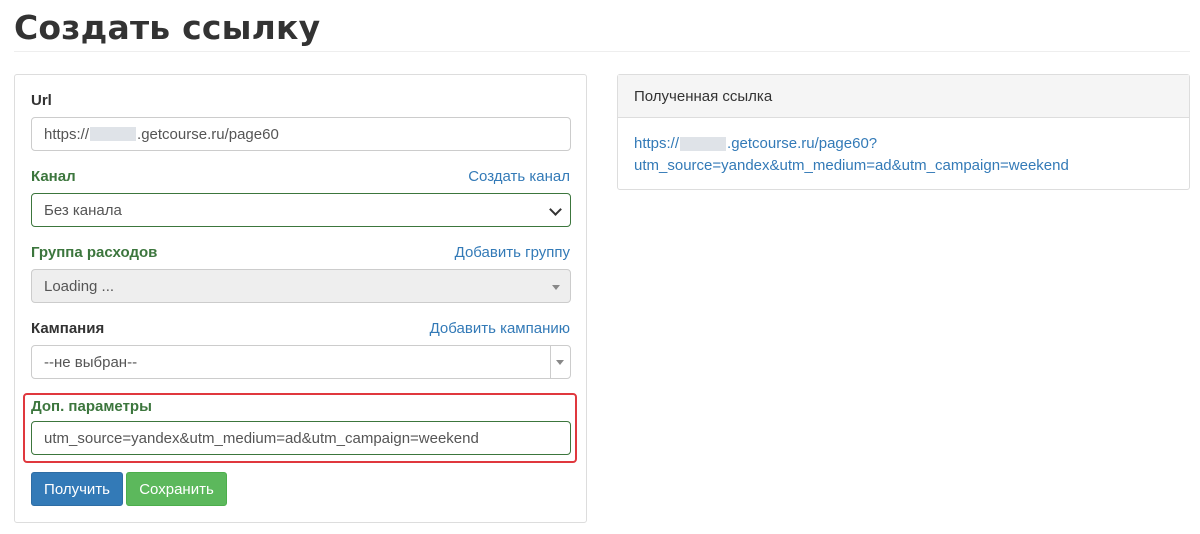 Image resolution: width=1200 pixels, height=534 pixels. I want to click on campaign-select: --не выбран--, so click(301, 362).